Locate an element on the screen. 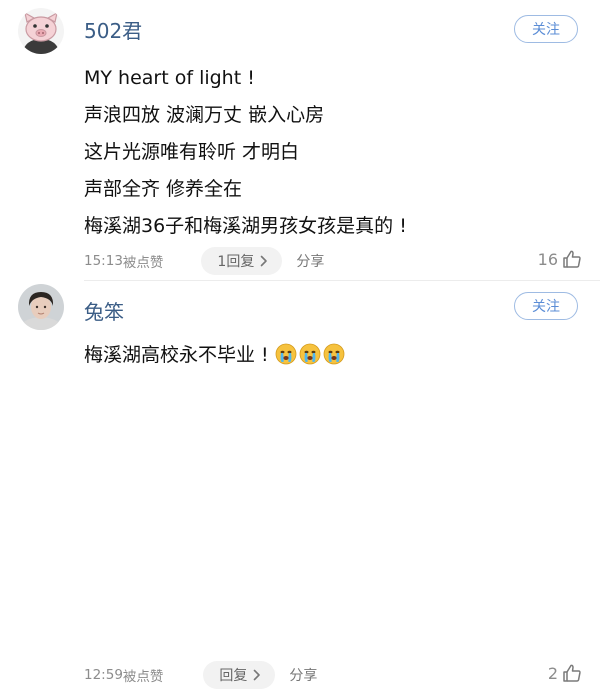 This screenshot has width=600, height=690. comment-line: MY heart of light ! is located at coordinates (169, 78).